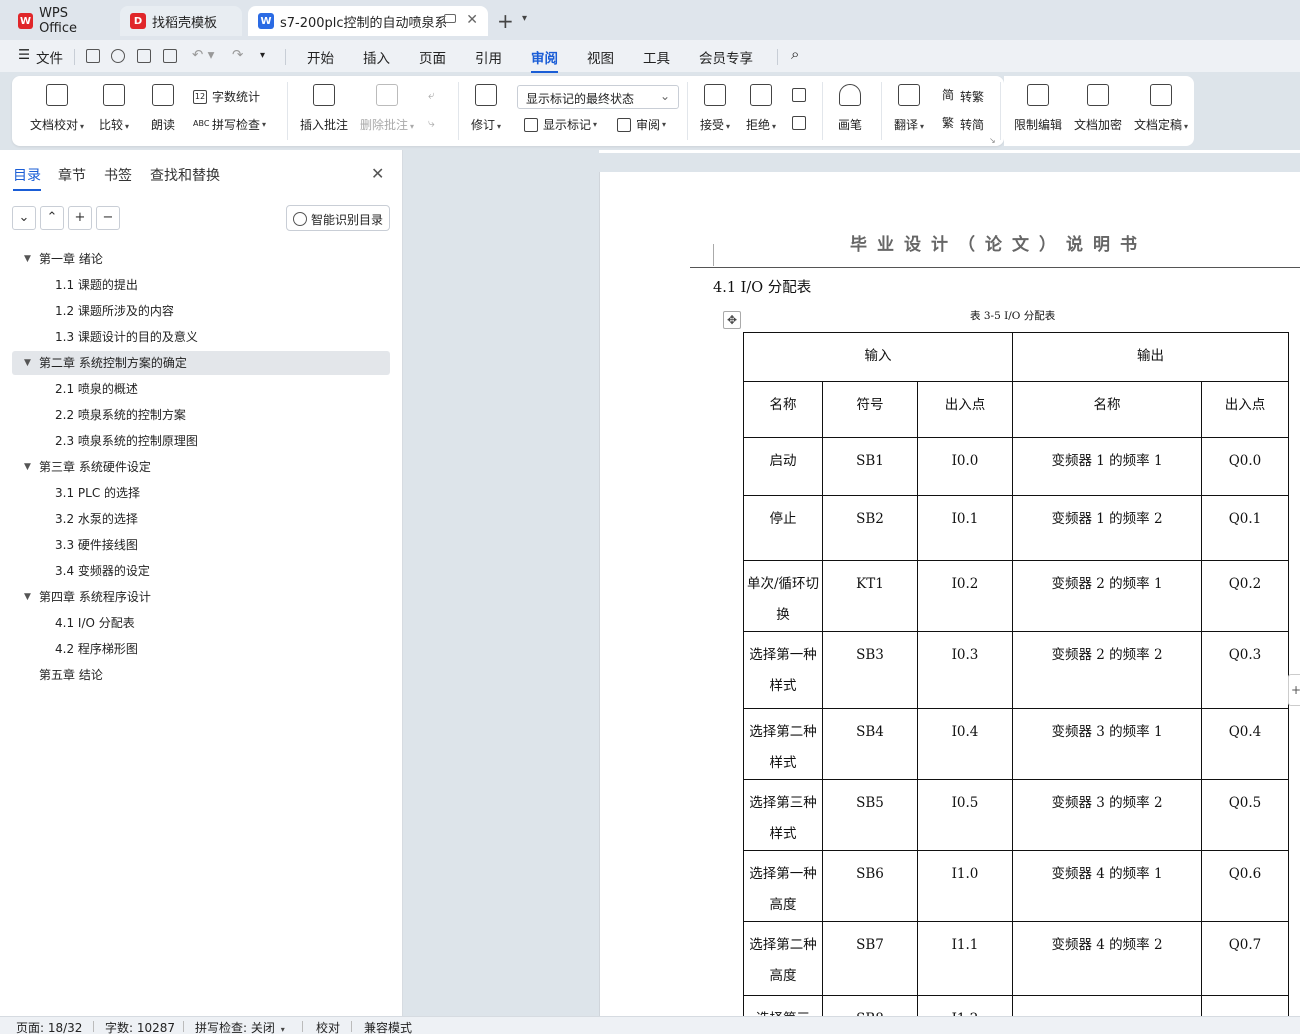 Image resolution: width=1300 pixels, height=1034 pixels. What do you see at coordinates (656, 57) in the screenshot?
I see `menu-tools: 工具` at bounding box center [656, 57].